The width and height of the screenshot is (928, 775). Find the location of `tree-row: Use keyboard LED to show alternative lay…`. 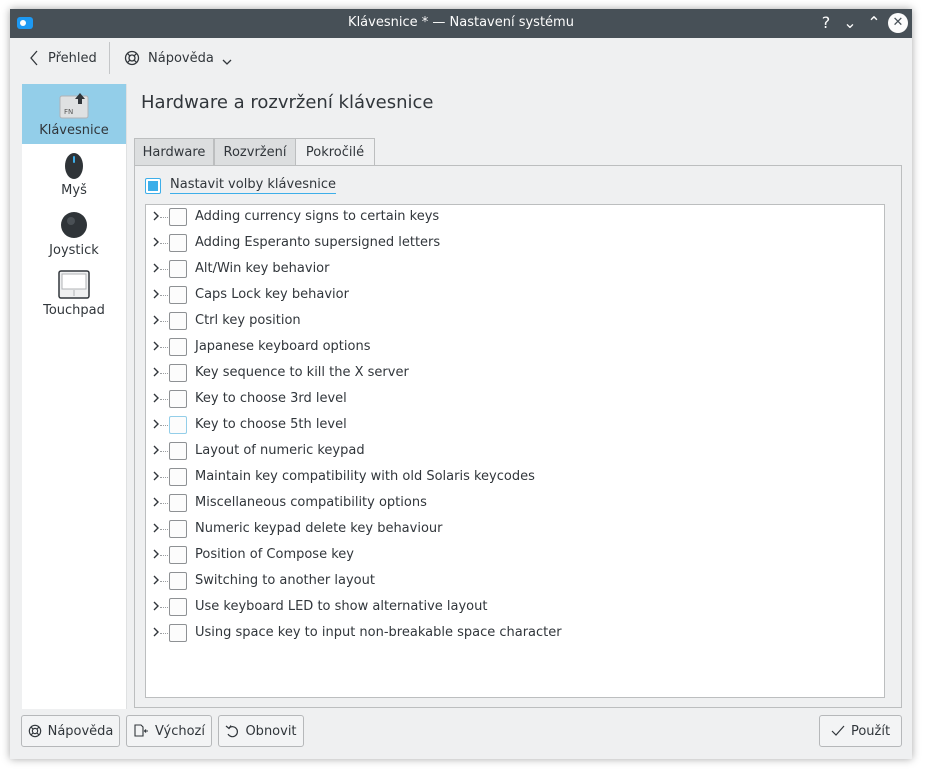

tree-row: Use keyboard LED to show alternative lay… is located at coordinates (515, 608).